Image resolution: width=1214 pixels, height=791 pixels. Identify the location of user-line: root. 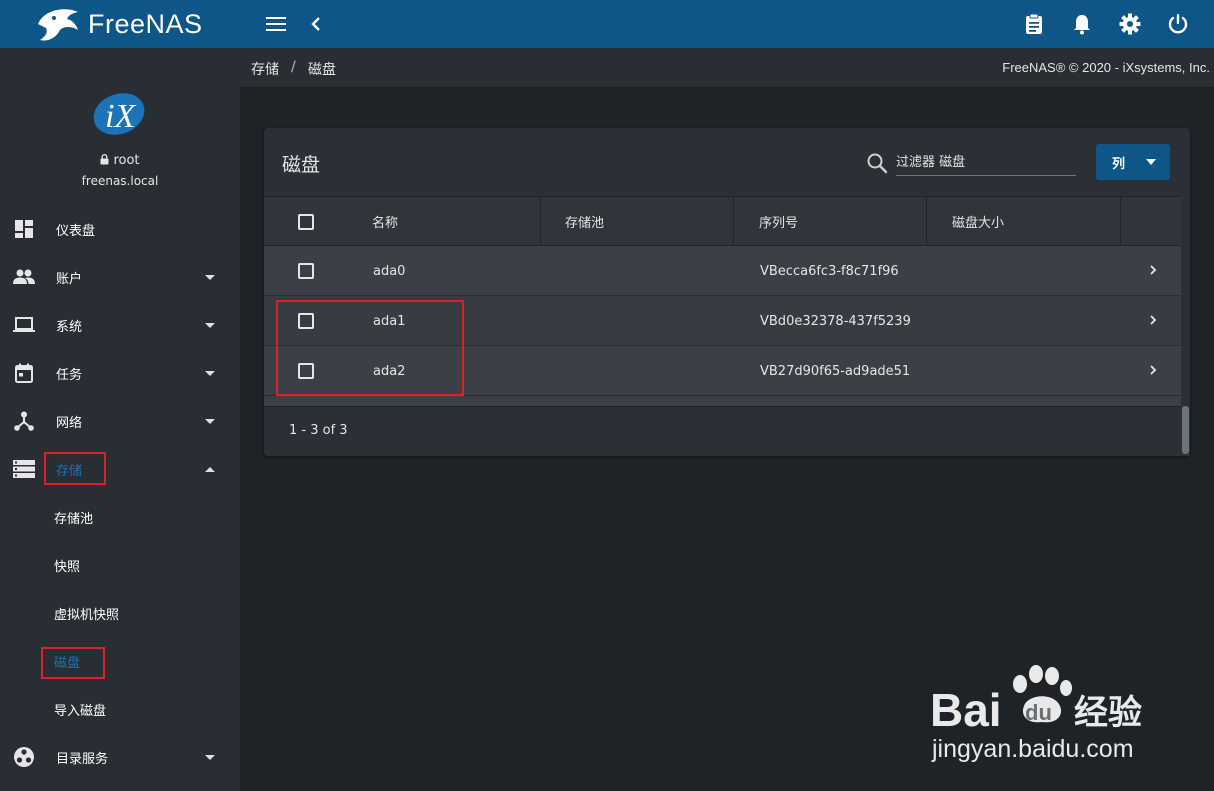
(120, 160).